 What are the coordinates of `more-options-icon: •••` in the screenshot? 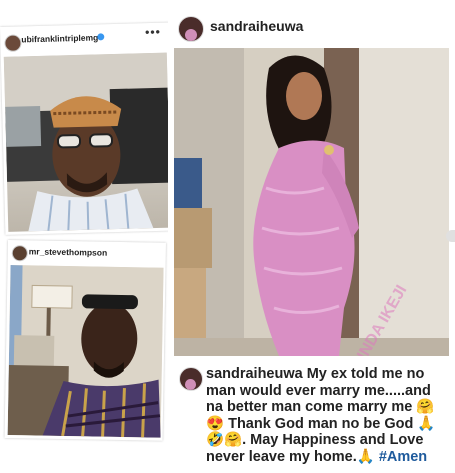 It's located at (153, 32).